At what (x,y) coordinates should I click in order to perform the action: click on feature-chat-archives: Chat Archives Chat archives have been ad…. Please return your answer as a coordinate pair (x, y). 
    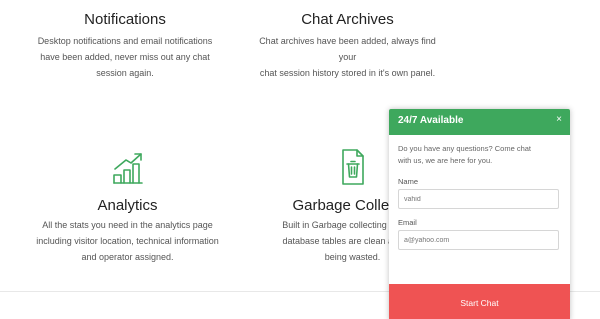
    Looking at the image, I should click on (347, 45).